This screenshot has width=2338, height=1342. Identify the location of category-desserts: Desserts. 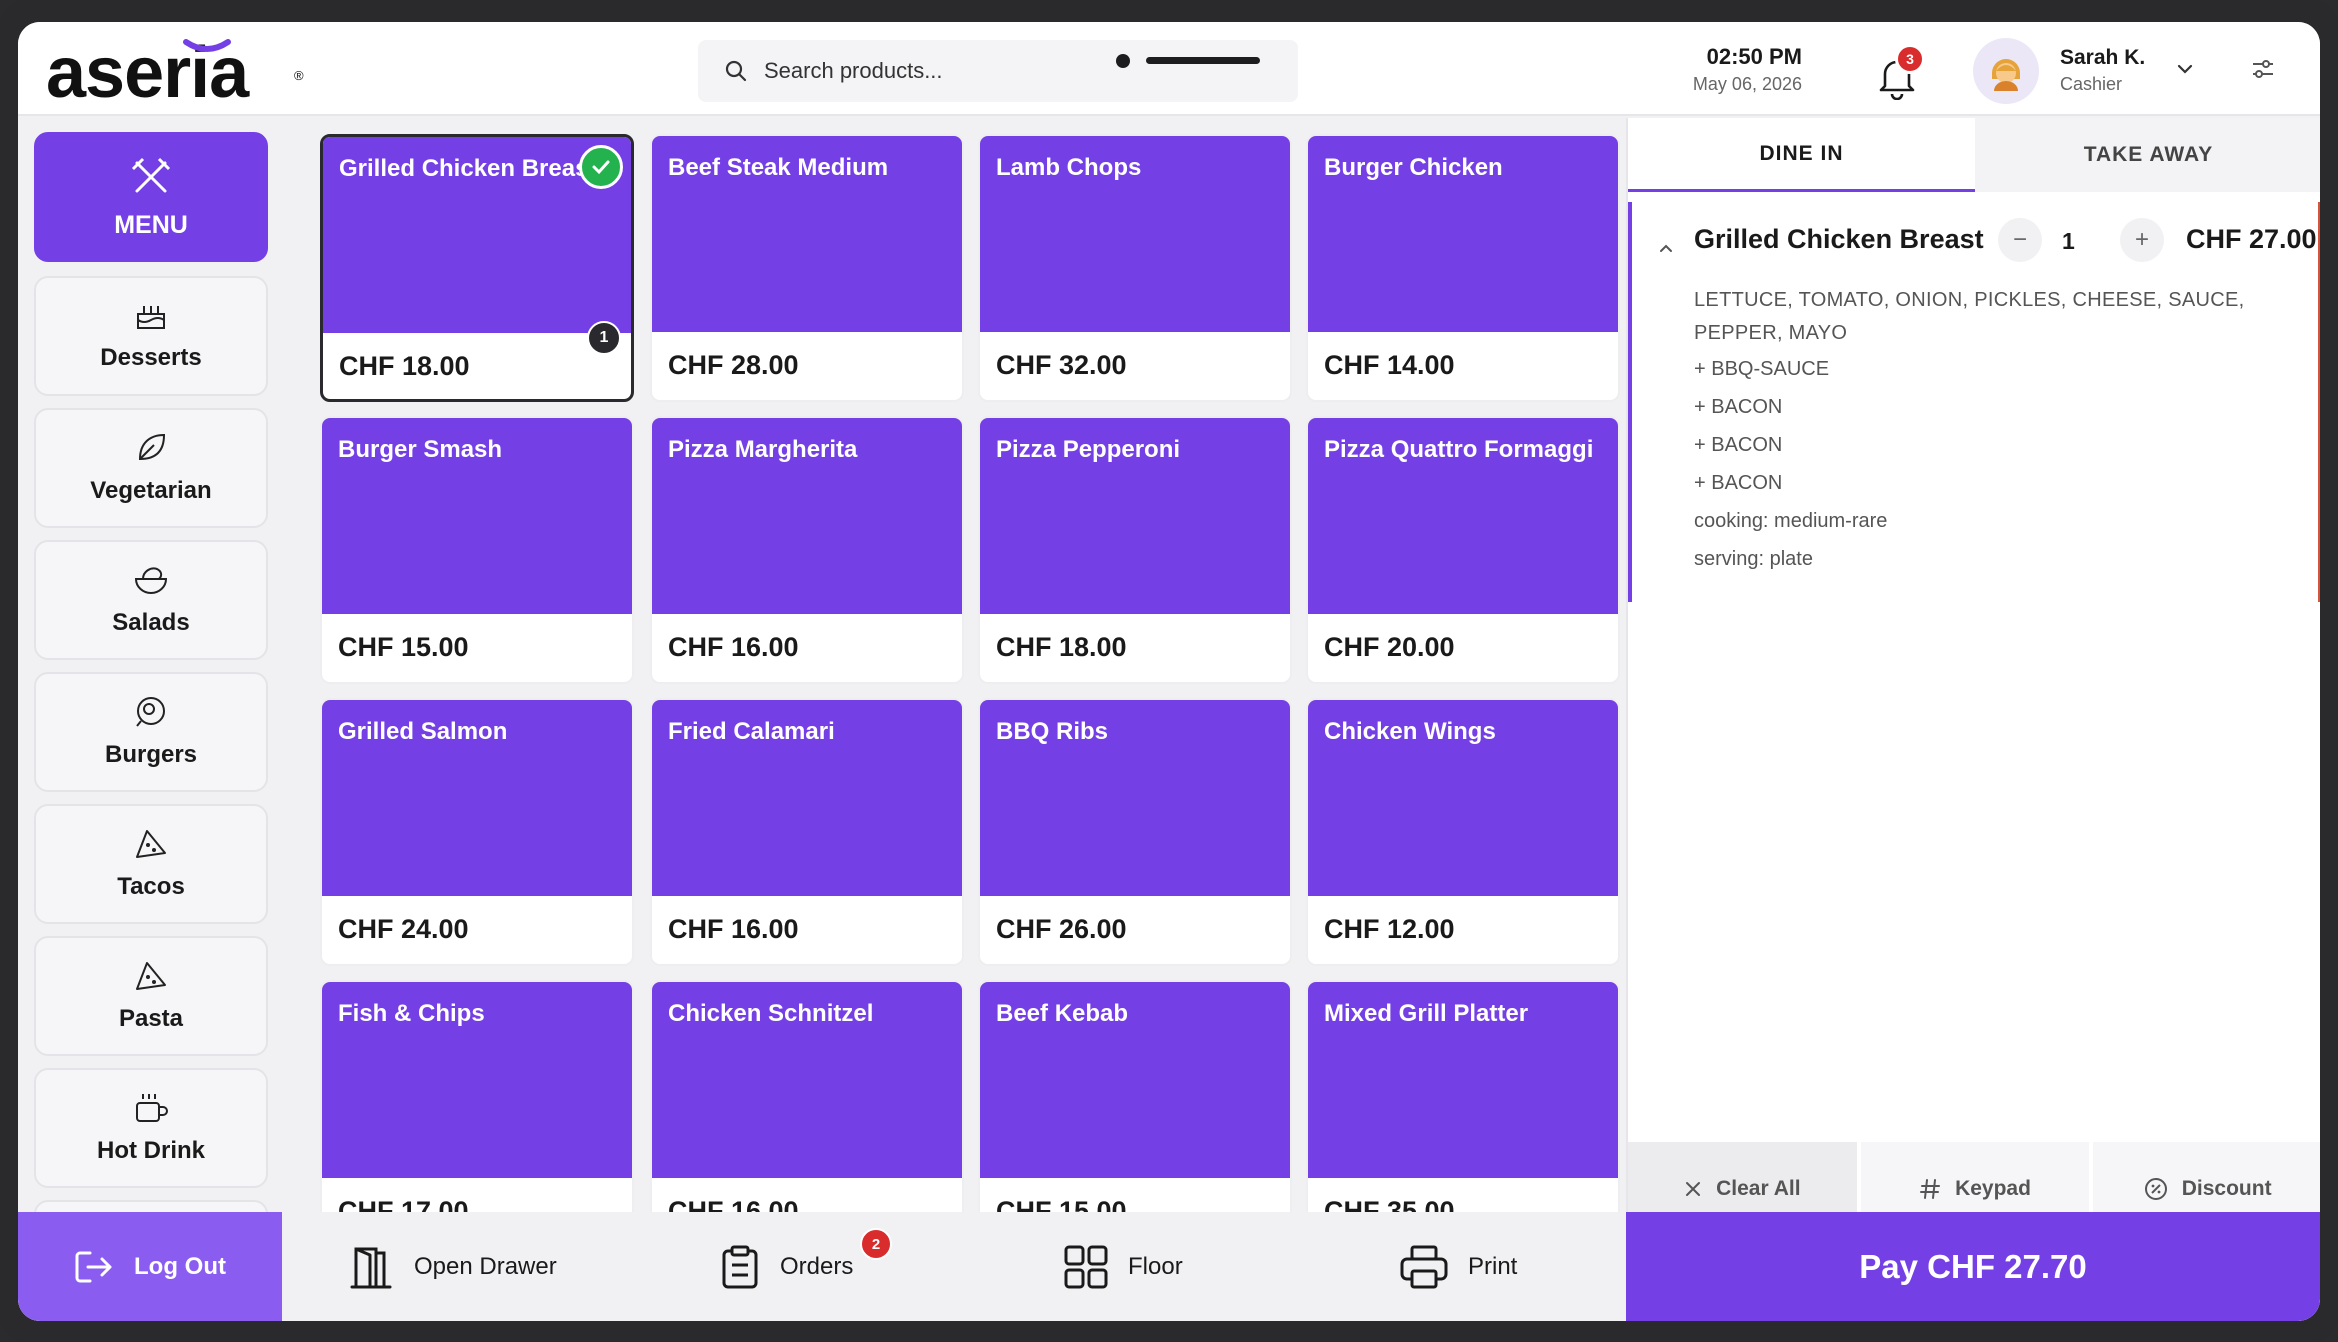
(151, 336).